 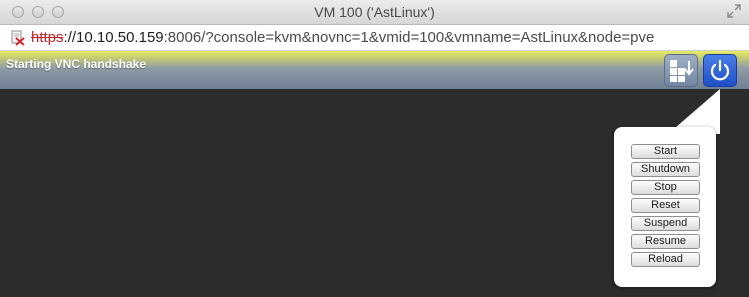 What do you see at coordinates (665, 223) in the screenshot?
I see `suspend-button: Suspend` at bounding box center [665, 223].